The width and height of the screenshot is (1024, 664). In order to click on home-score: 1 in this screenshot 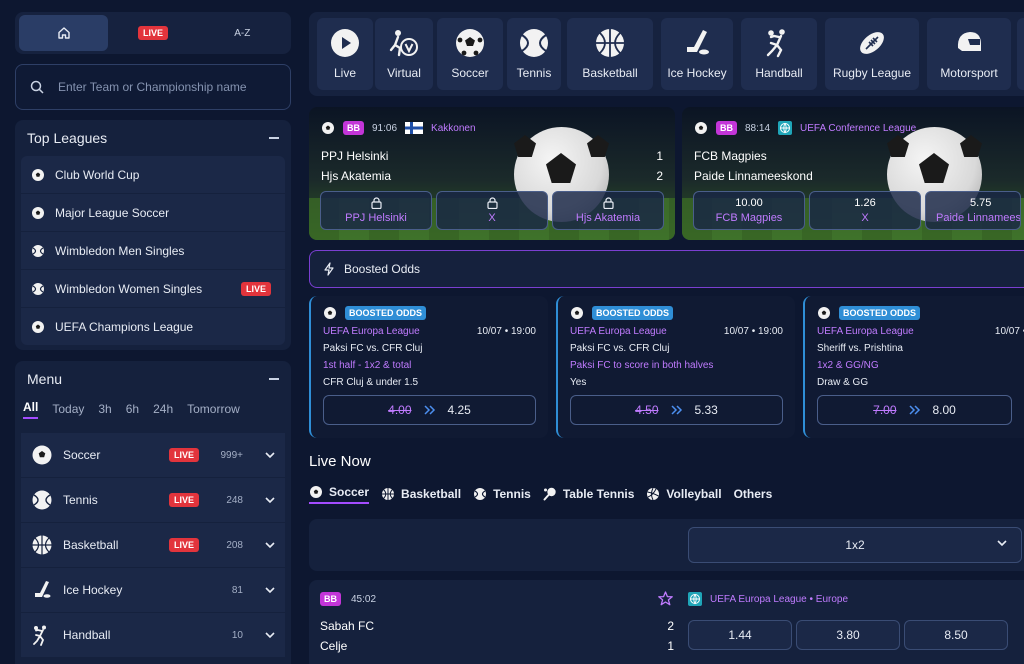, I will do `click(659, 156)`.